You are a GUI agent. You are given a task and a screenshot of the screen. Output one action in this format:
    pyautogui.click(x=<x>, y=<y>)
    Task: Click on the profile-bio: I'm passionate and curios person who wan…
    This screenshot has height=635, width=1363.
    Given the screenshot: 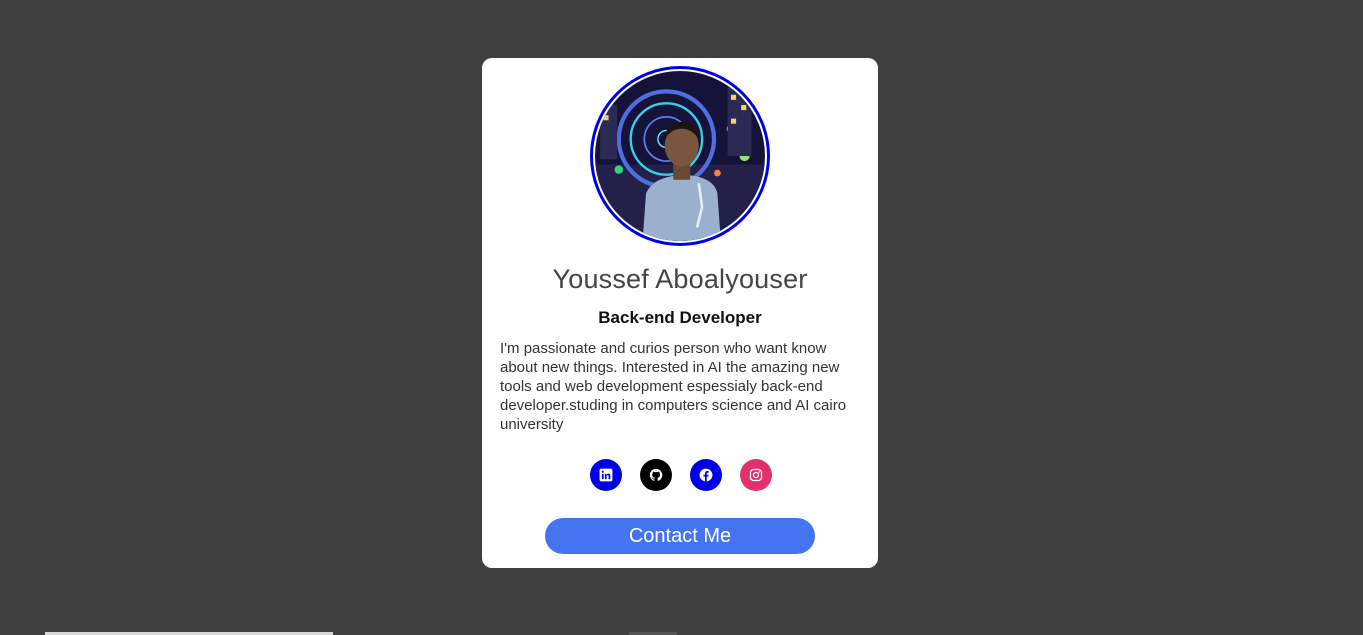 What is the action you would take?
    pyautogui.click(x=673, y=386)
    